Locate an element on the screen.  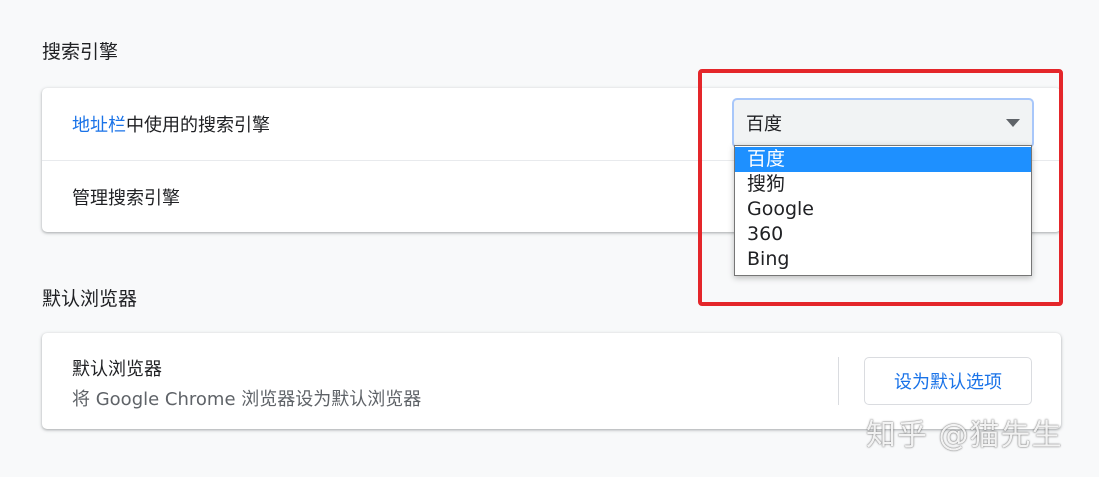
address-bar-row-label: 中使用的搜索引擎 is located at coordinates (198, 125).